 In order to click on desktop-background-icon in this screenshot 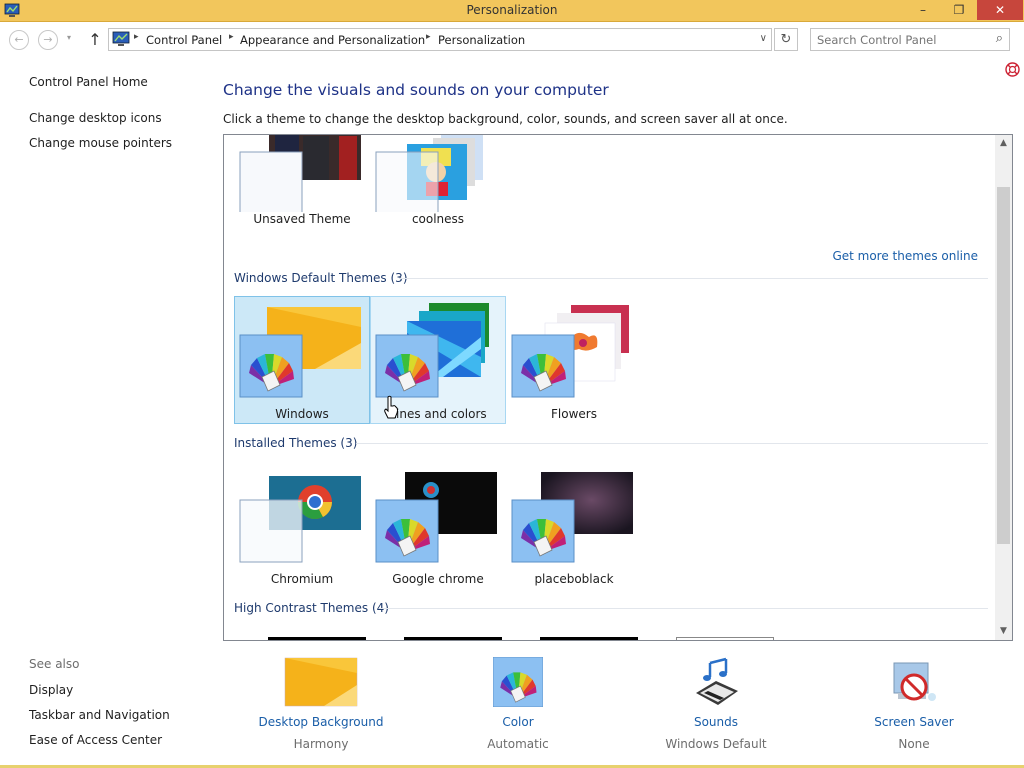, I will do `click(321, 682)`.